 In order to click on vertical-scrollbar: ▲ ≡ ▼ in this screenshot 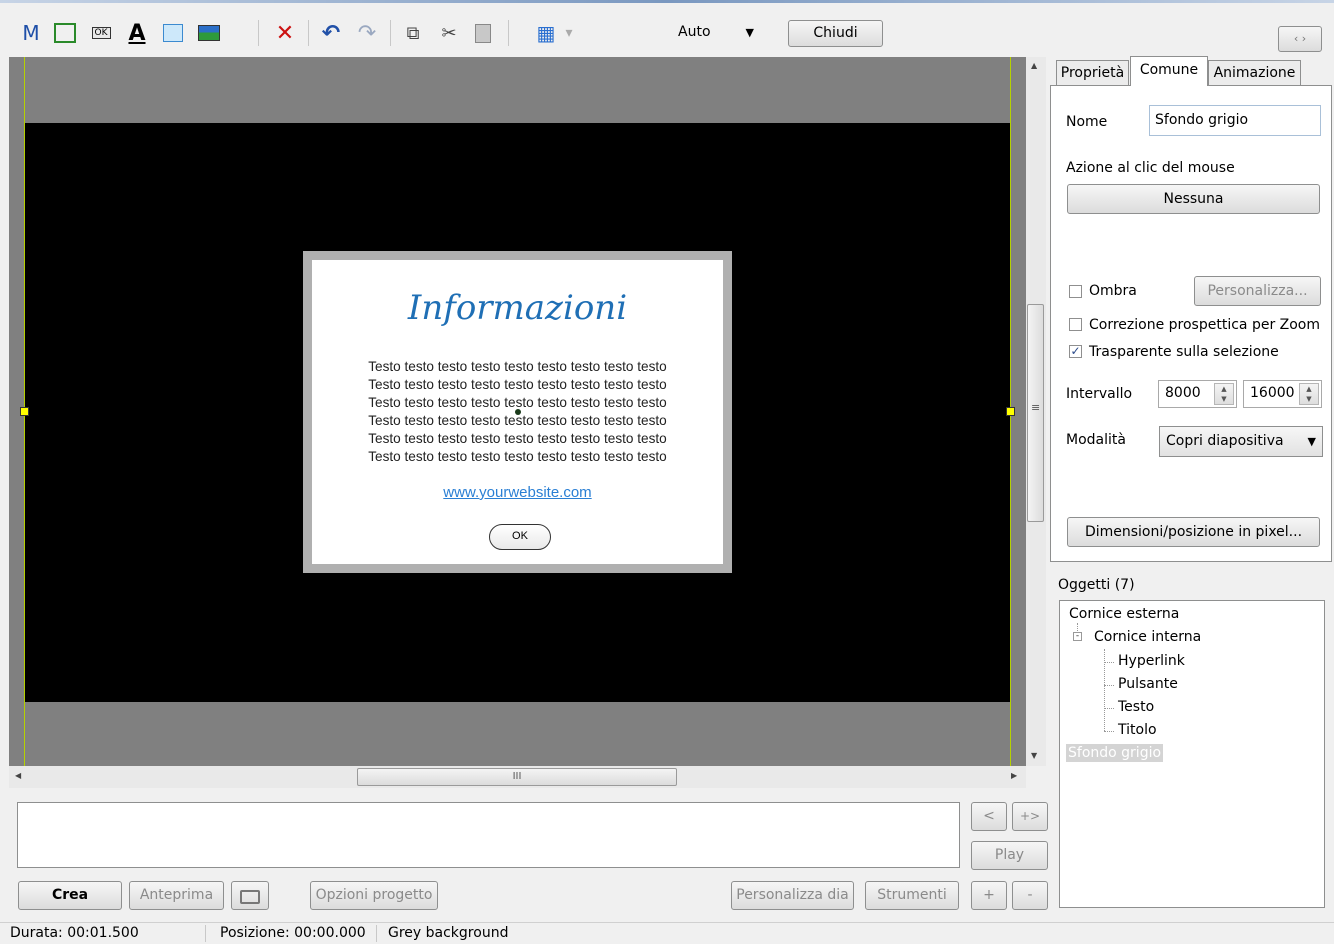, I will do `click(1036, 411)`.